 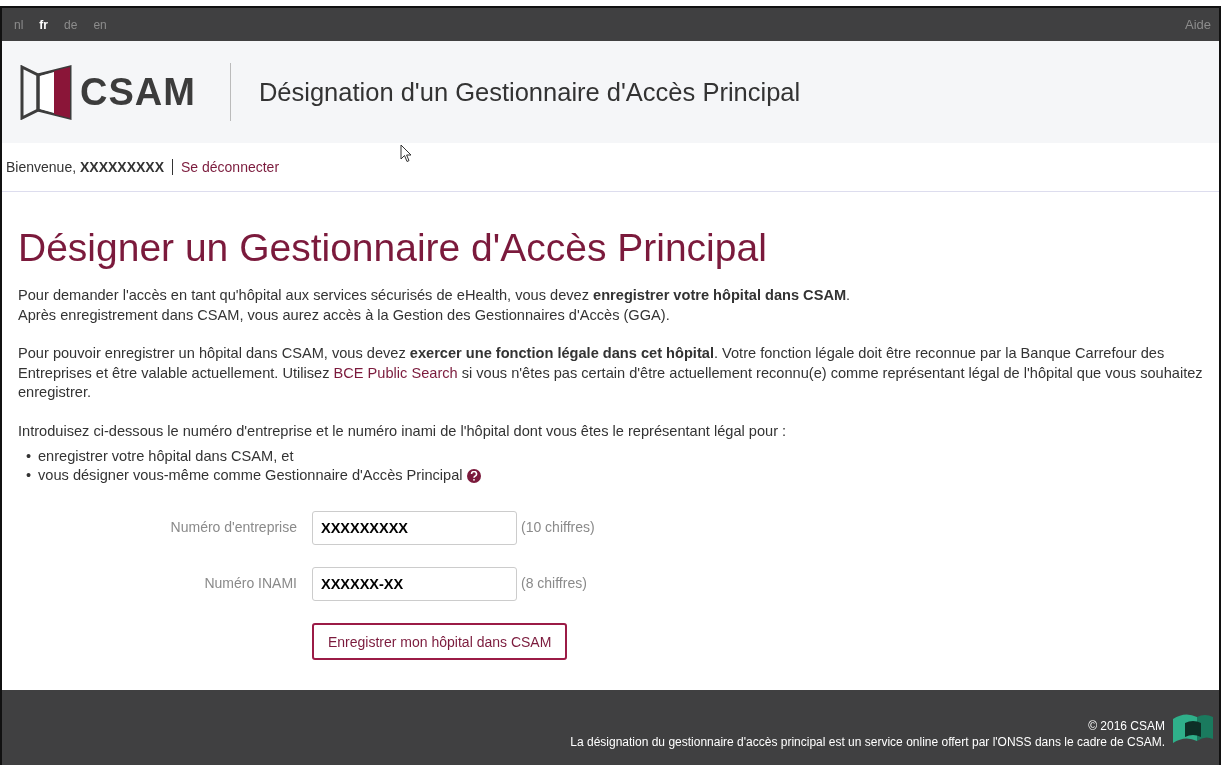 What do you see at coordinates (414, 584) in the screenshot?
I see `input-field: XXXXXX-XX` at bounding box center [414, 584].